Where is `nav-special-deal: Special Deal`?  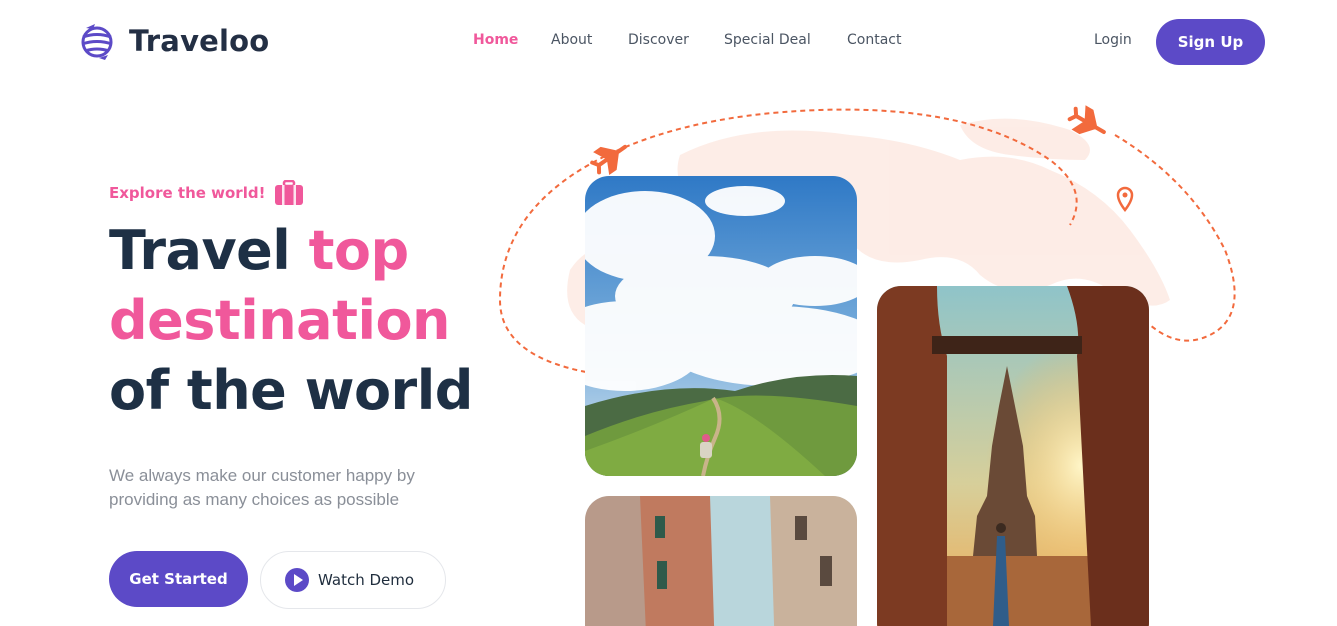 nav-special-deal: Special Deal is located at coordinates (785, 40).